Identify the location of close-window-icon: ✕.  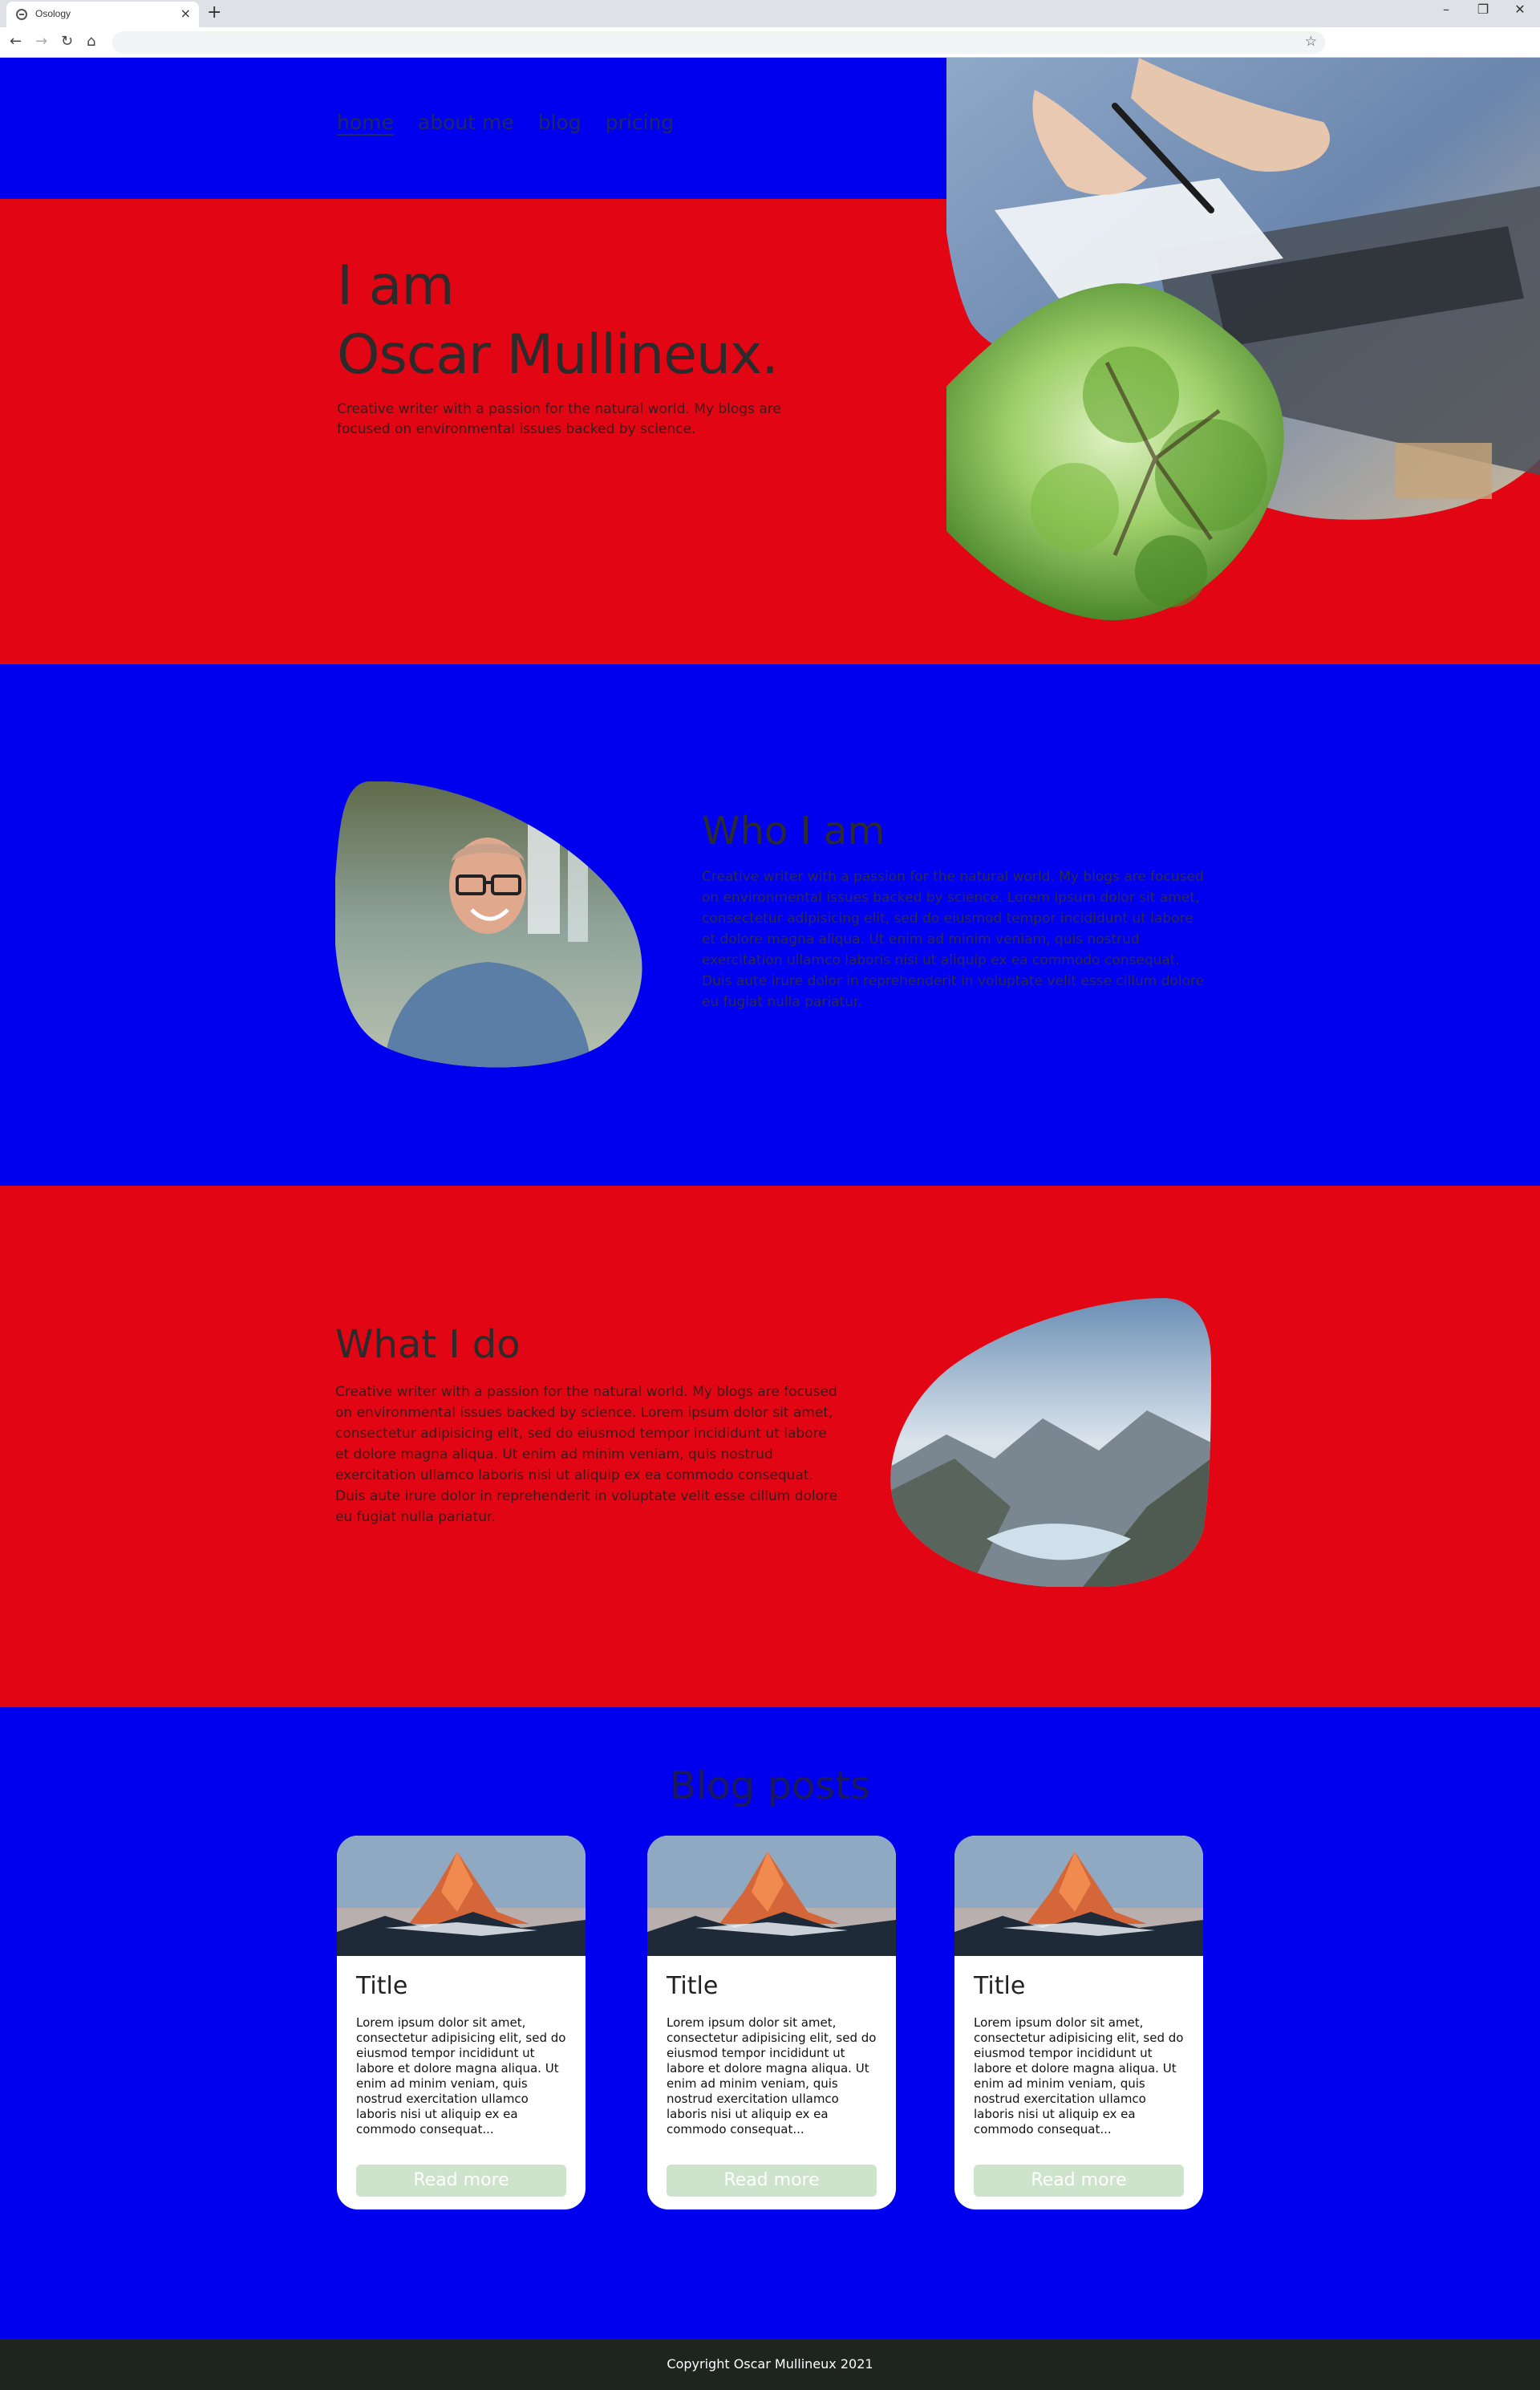
(1520, 9).